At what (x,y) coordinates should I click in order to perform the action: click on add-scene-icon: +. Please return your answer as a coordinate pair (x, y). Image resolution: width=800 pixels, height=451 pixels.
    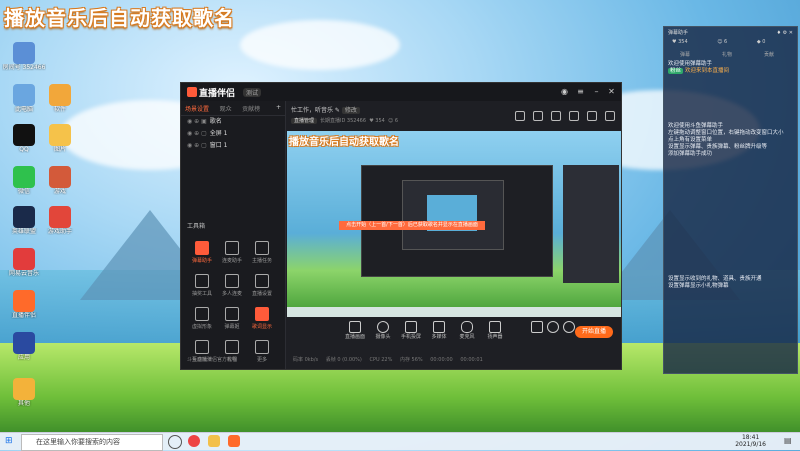
    Looking at the image, I should click on (278, 107).